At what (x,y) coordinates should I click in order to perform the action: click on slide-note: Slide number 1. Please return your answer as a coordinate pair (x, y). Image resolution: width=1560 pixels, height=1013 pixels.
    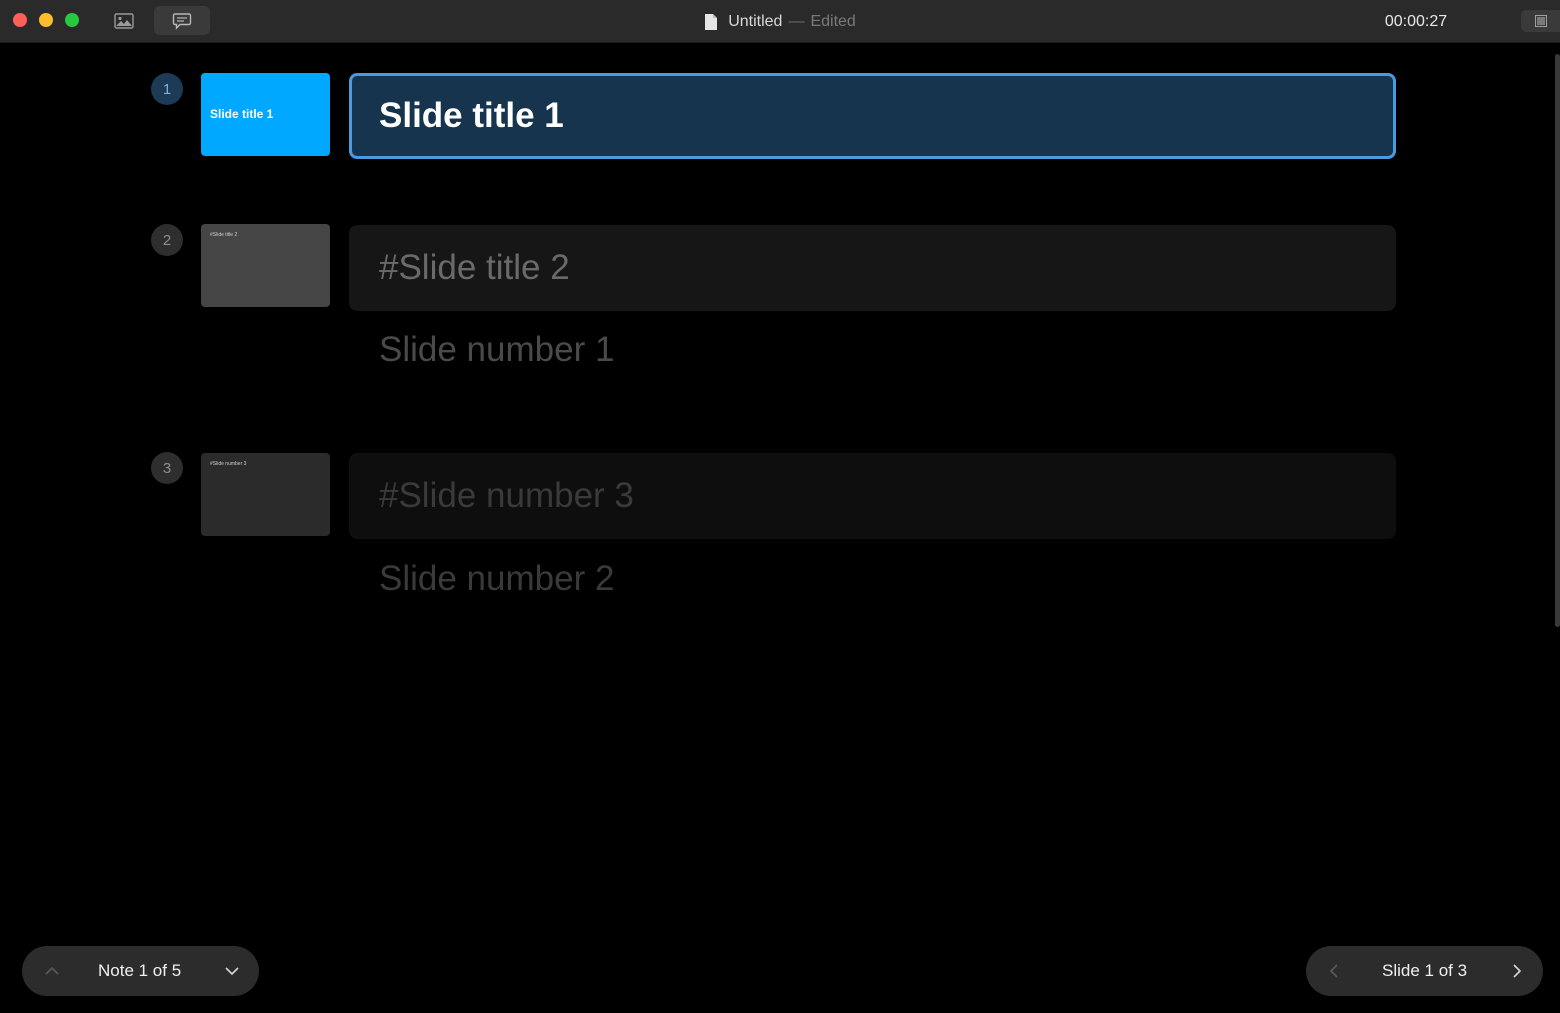
    Looking at the image, I should click on (496, 350).